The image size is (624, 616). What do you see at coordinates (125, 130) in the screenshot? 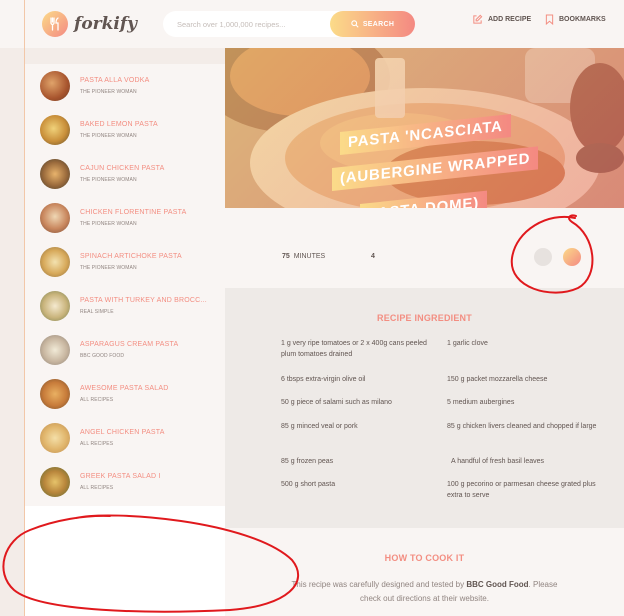
I see `result-item: BAKED LEMON PASTA THE PIONEER WOMAN` at bounding box center [125, 130].